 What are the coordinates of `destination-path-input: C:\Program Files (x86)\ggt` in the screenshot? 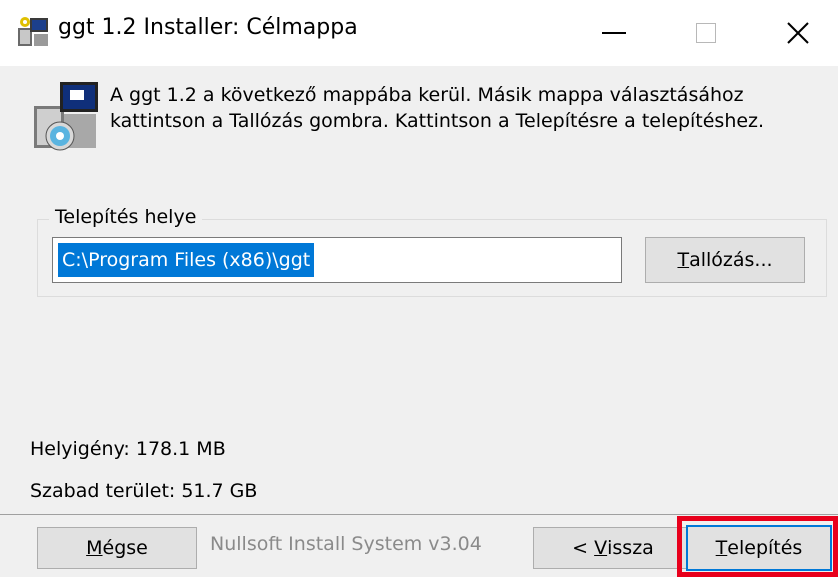 It's located at (337, 260).